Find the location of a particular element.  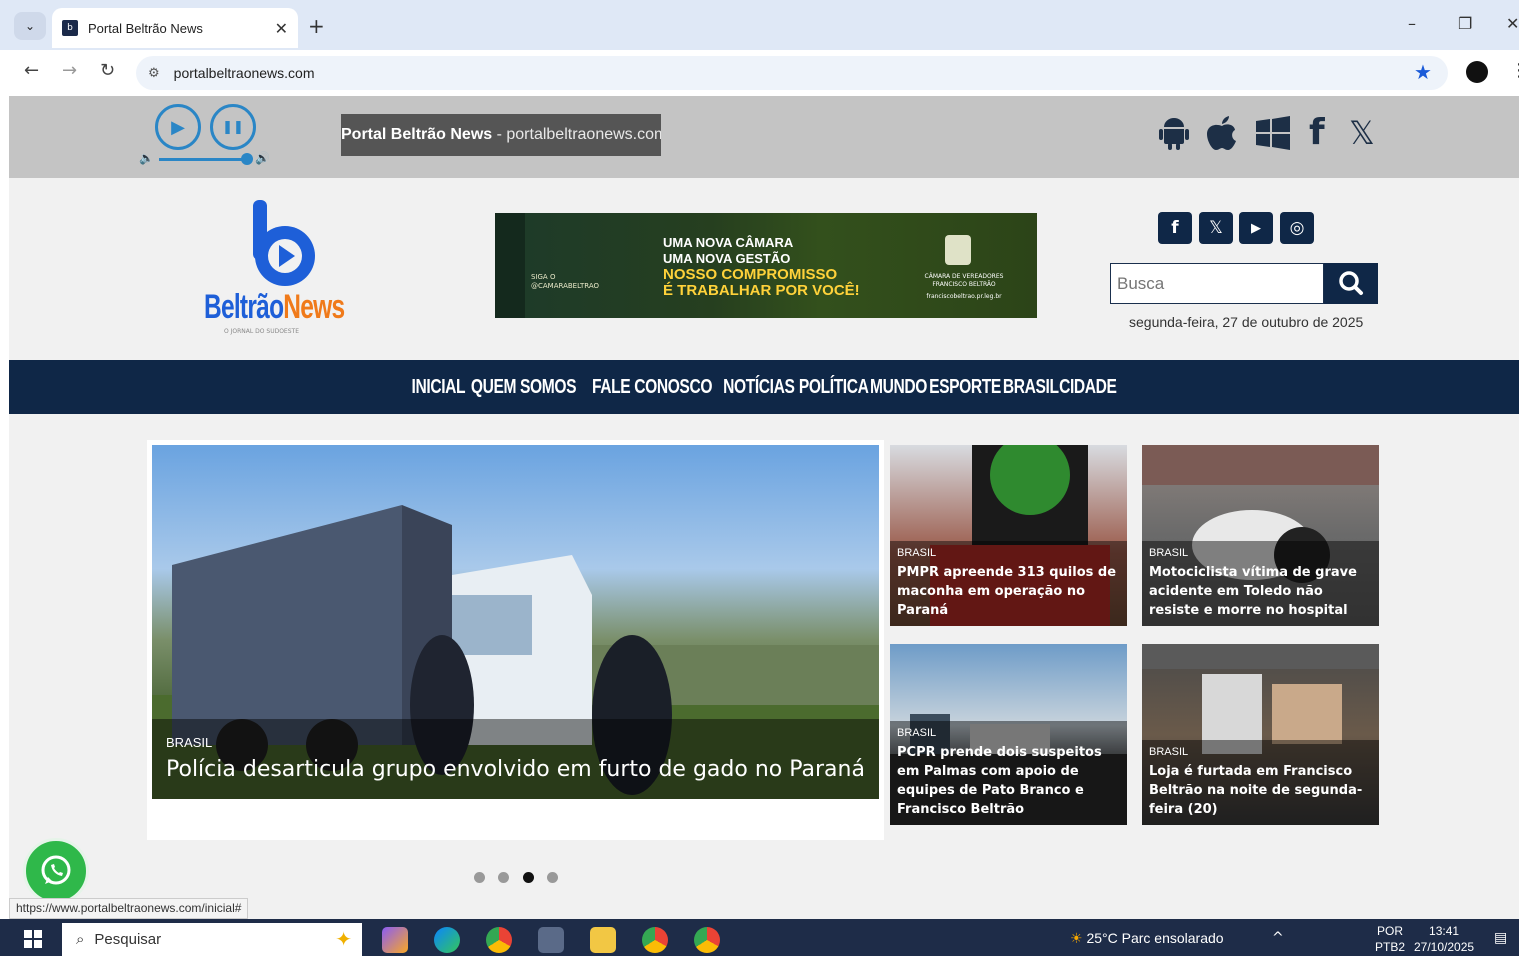

x-icon: 𝕏 is located at coordinates (1362, 133).